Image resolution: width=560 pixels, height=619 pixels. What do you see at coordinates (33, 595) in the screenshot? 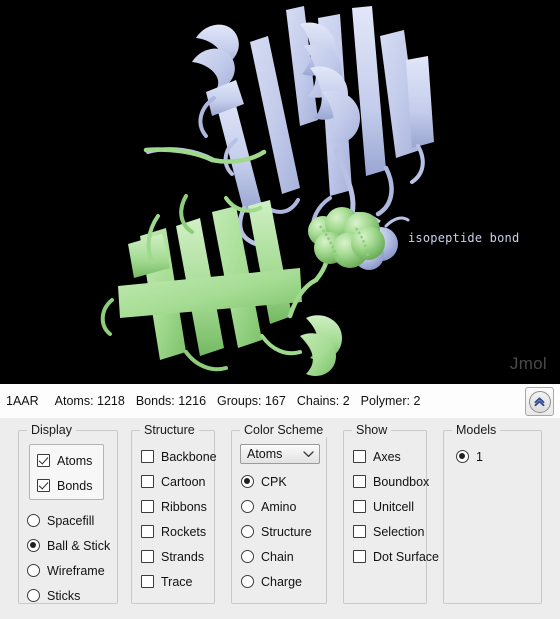
I see `radio-sticks-dot` at bounding box center [33, 595].